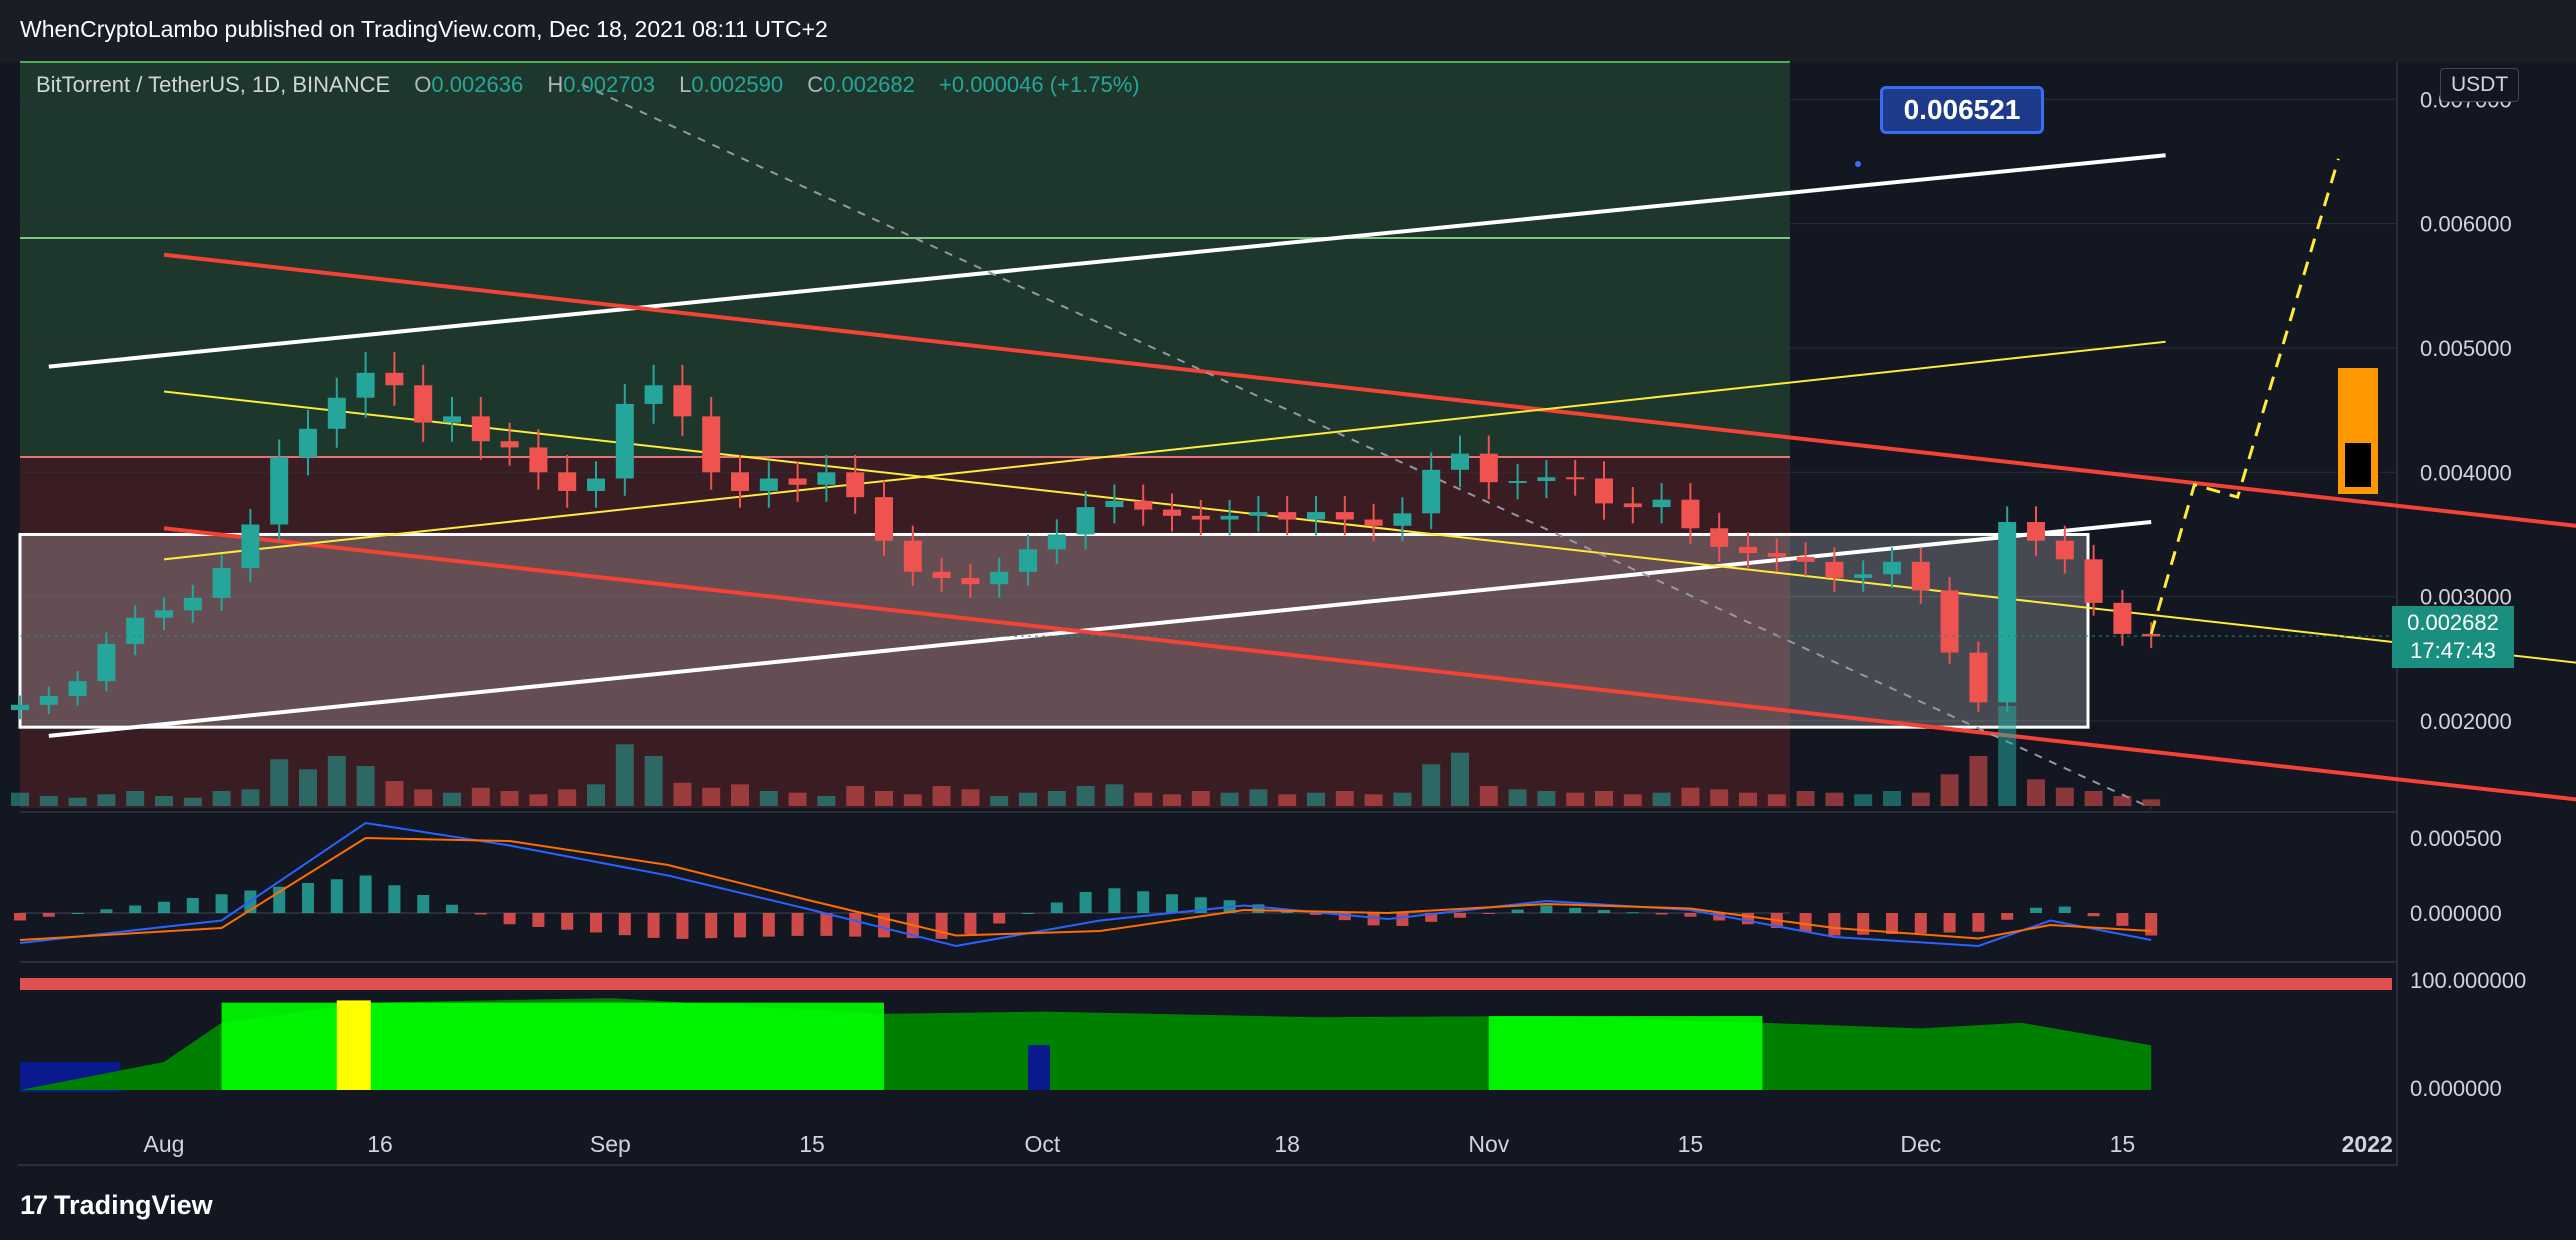  I want to click on bar-countdown: 17:47:43, so click(2453, 650).